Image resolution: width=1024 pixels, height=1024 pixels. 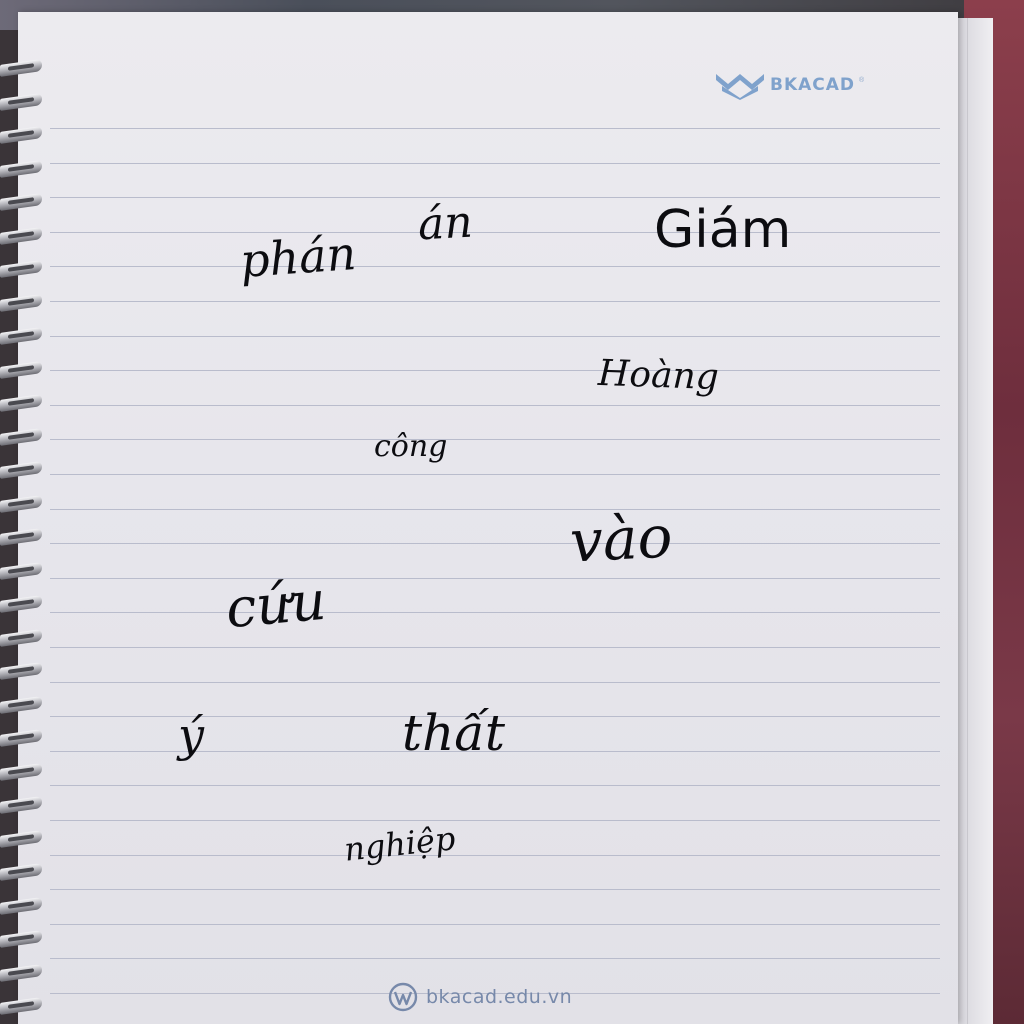 What do you see at coordinates (454, 733) in the screenshot?
I see `handwritten-word-that: thất` at bounding box center [454, 733].